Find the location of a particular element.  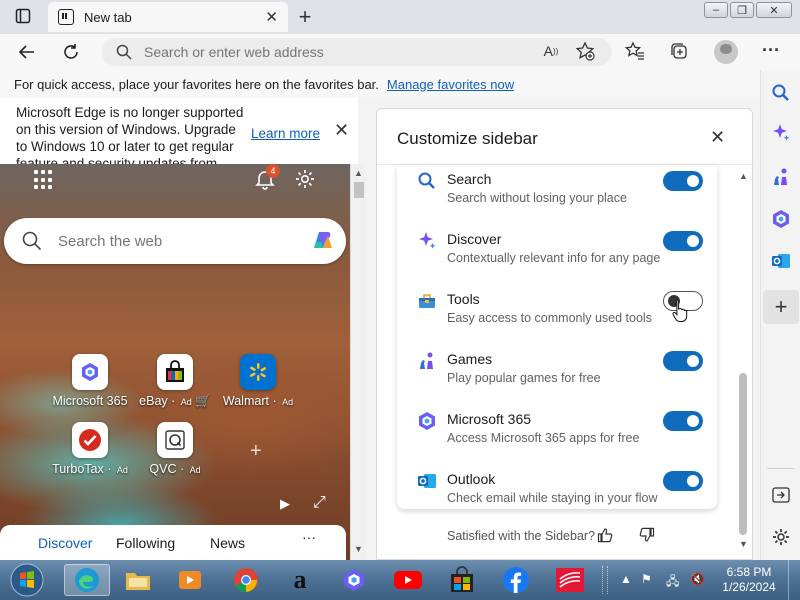

hide-sidebar-icon is located at coordinates (781, 495).